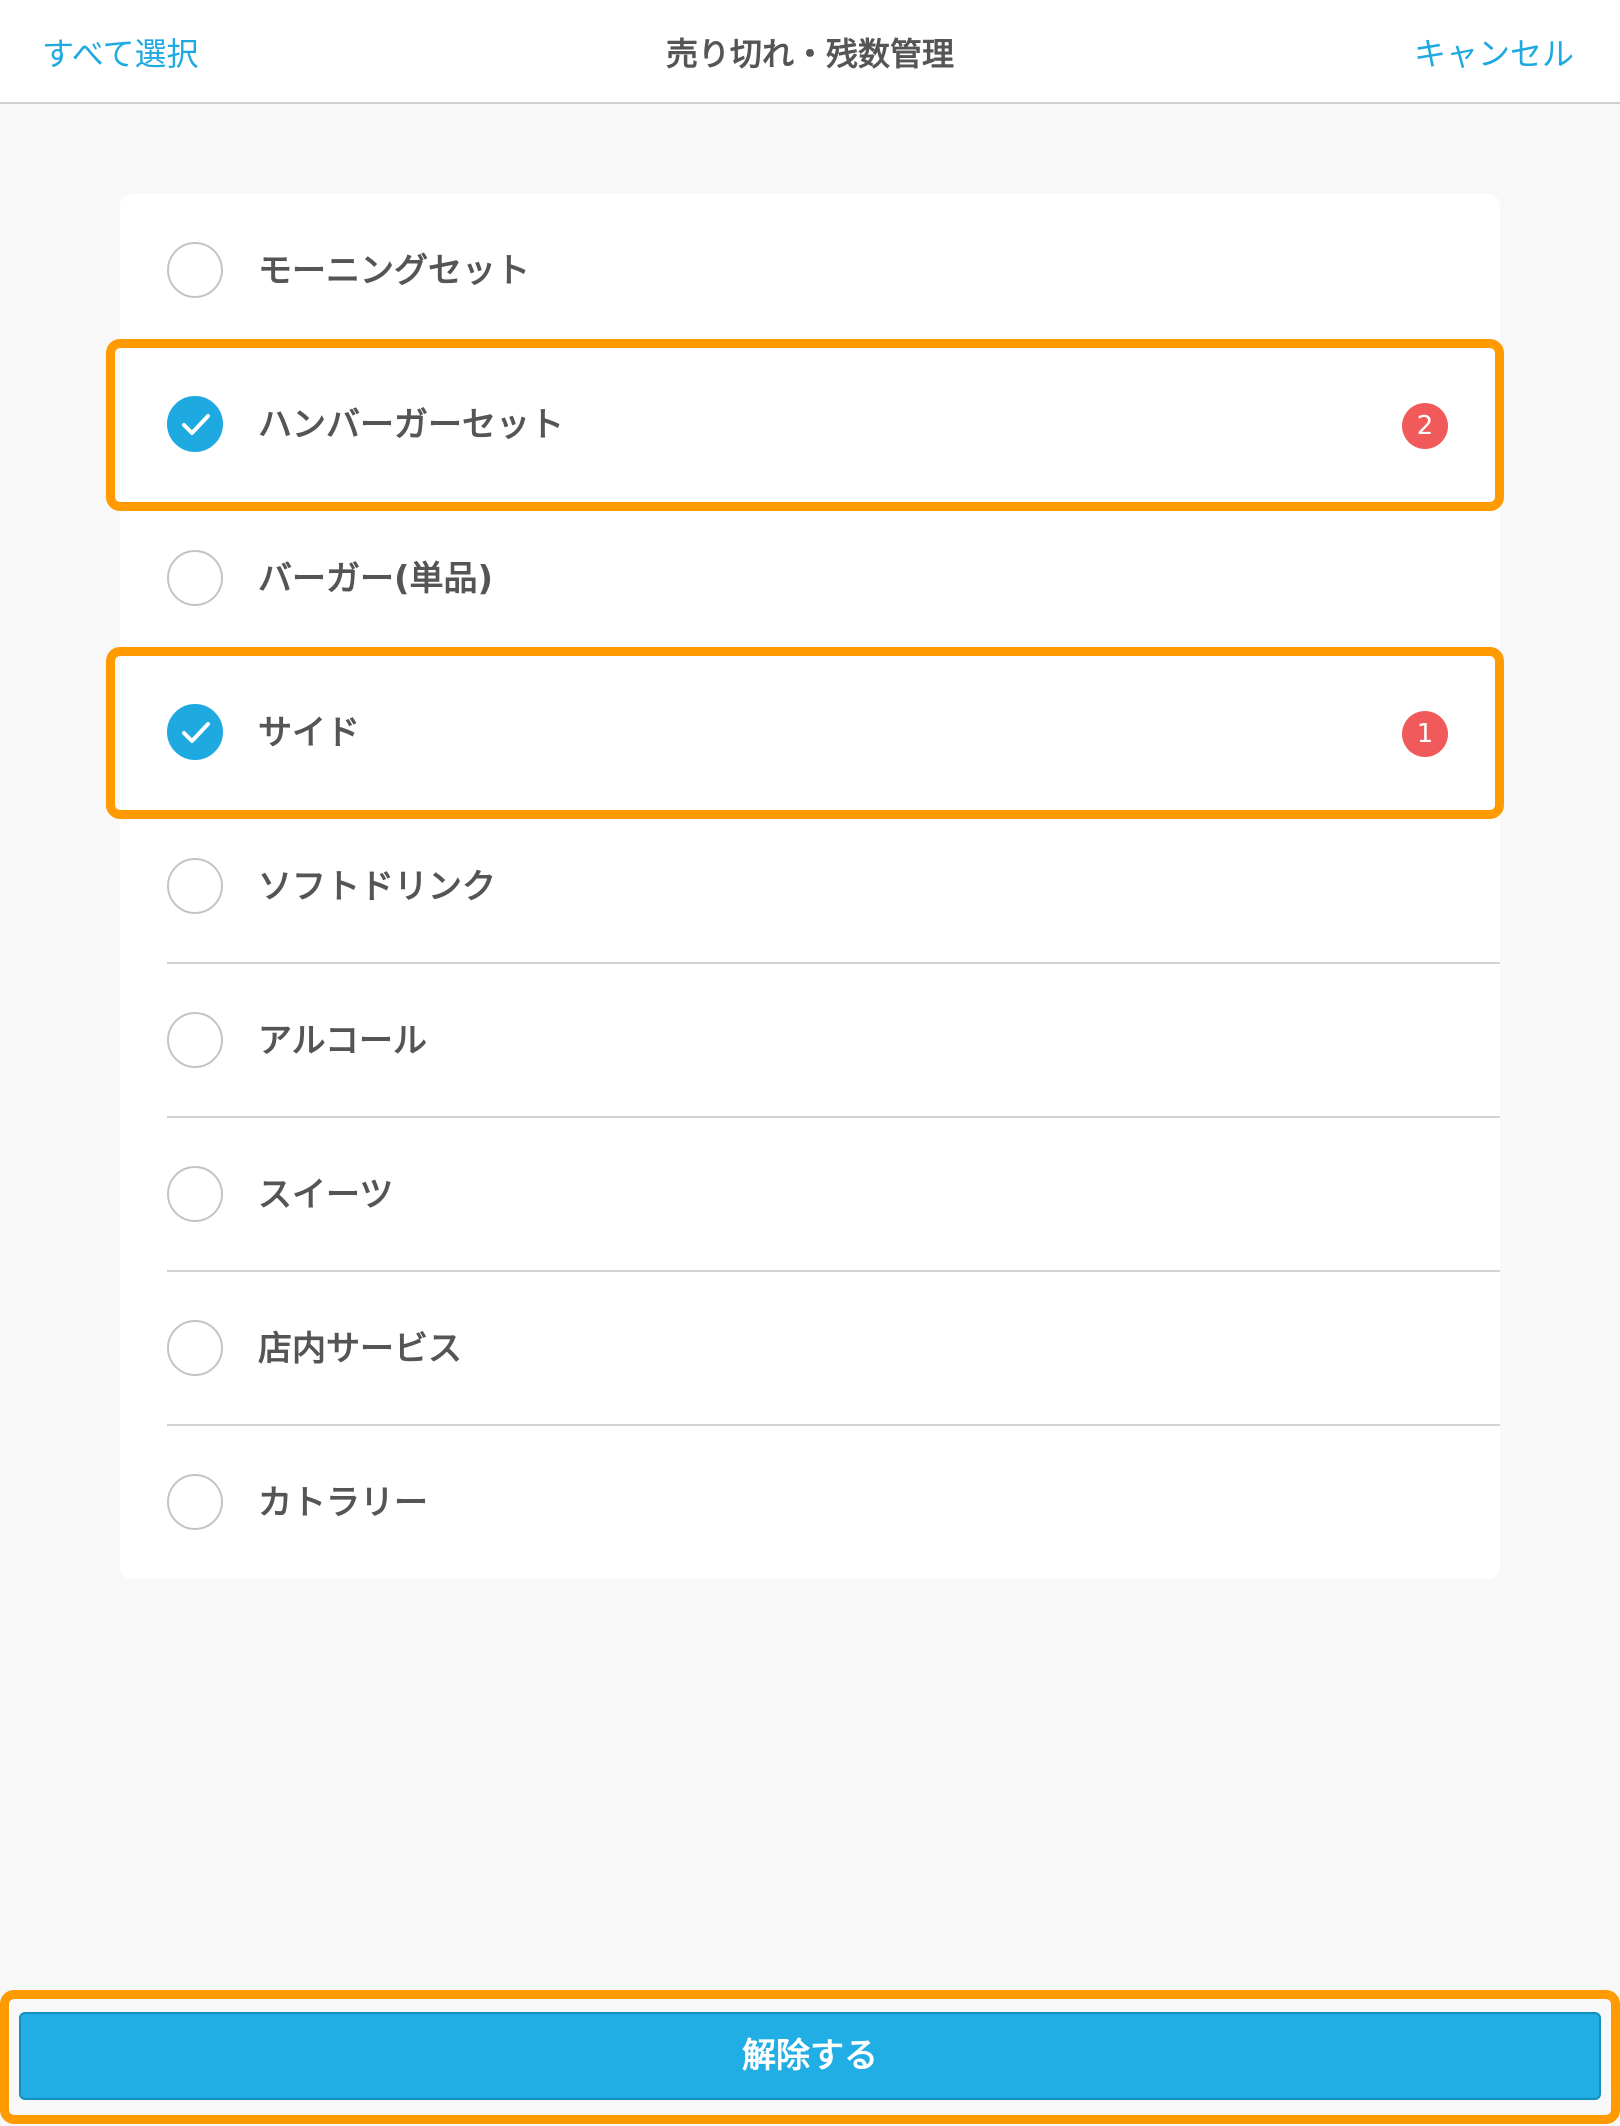 The image size is (1620, 2126). Describe the element at coordinates (810, 1195) in the screenshot. I see `list-item: スイーツ` at that location.